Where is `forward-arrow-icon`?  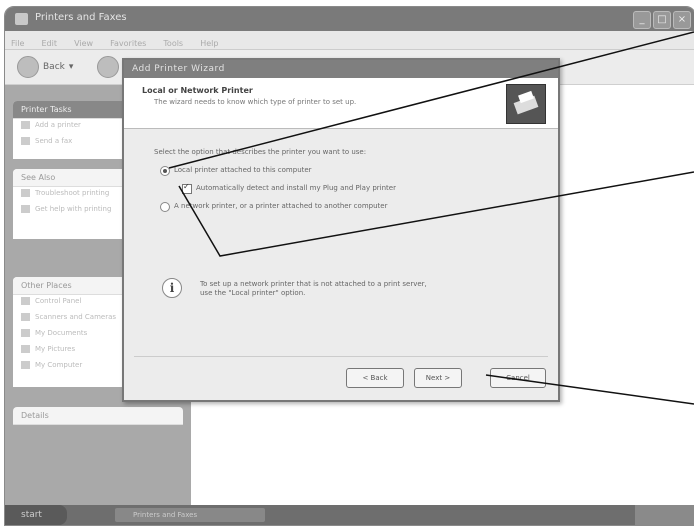
forward-arrow-icon is located at coordinates (108, 67).